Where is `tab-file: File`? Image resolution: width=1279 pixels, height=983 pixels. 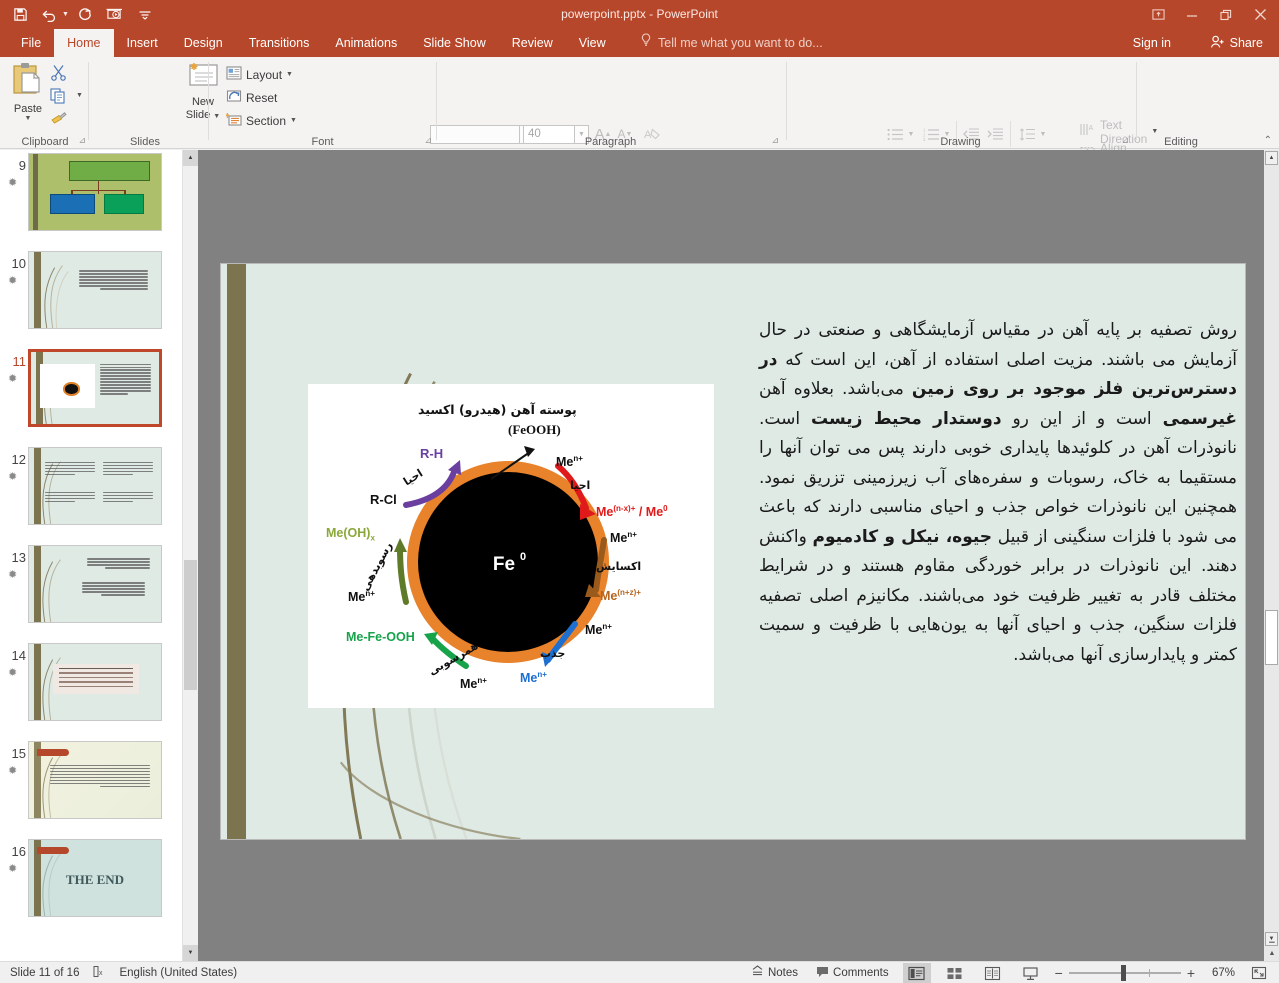
tab-file: File is located at coordinates (31, 43).